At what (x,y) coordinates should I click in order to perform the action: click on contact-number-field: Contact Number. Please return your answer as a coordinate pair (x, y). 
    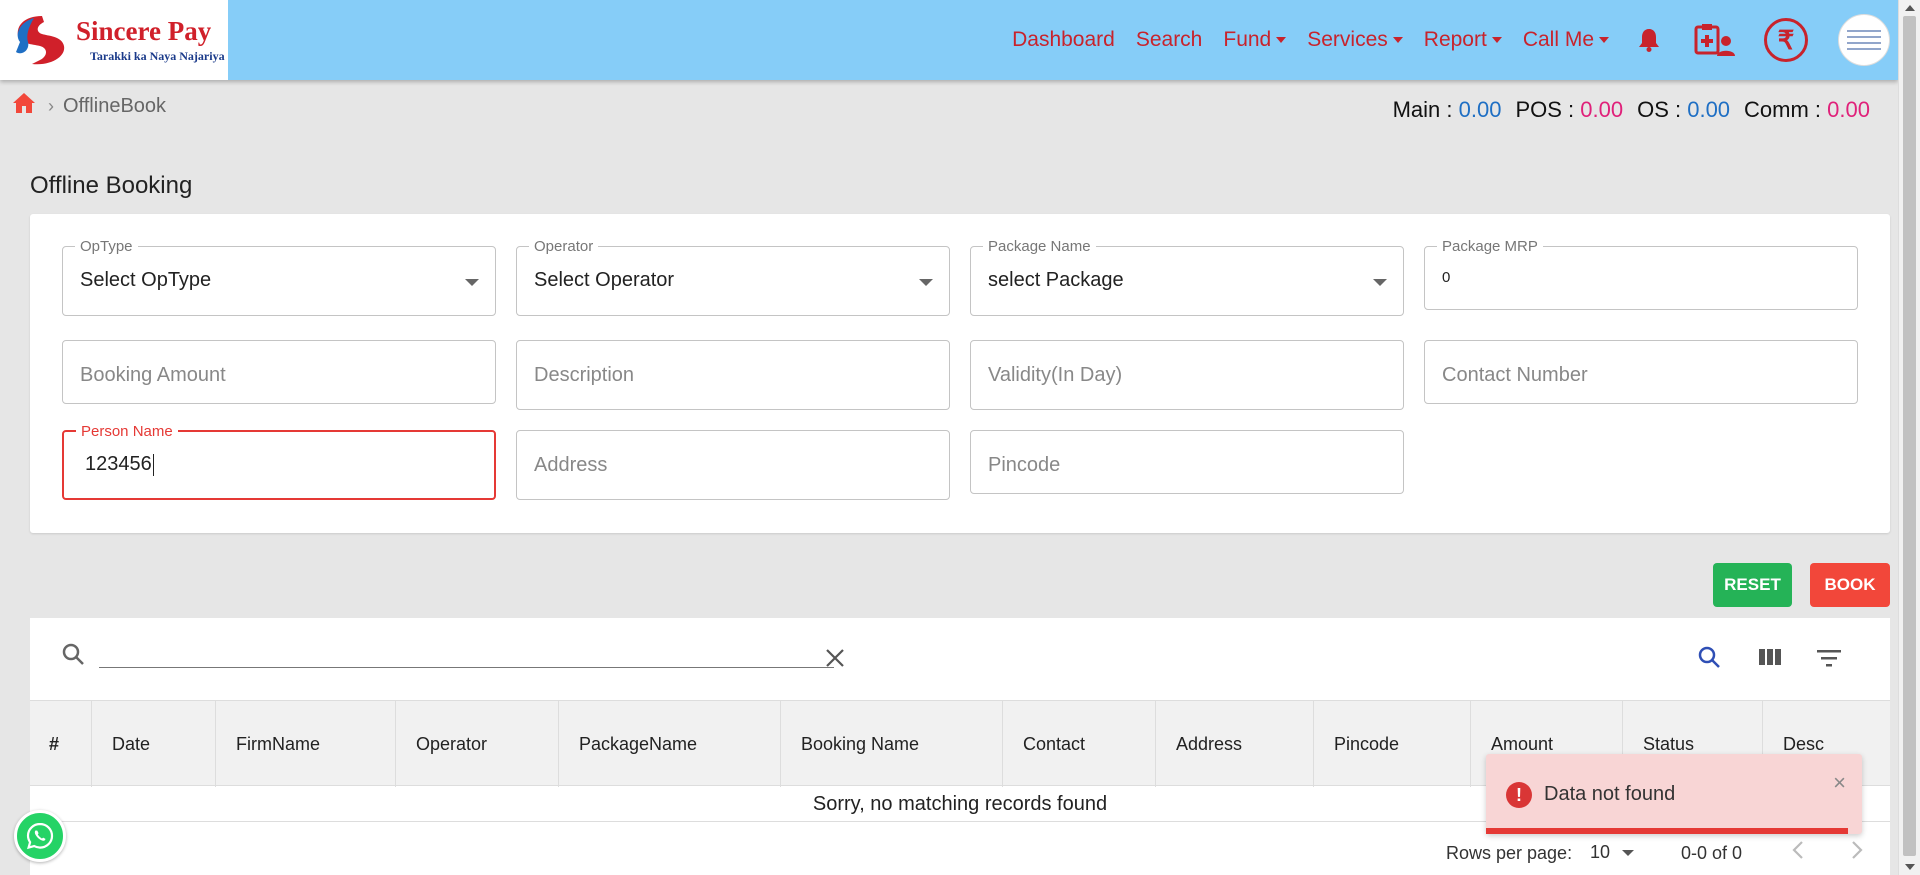
    Looking at the image, I should click on (1641, 372).